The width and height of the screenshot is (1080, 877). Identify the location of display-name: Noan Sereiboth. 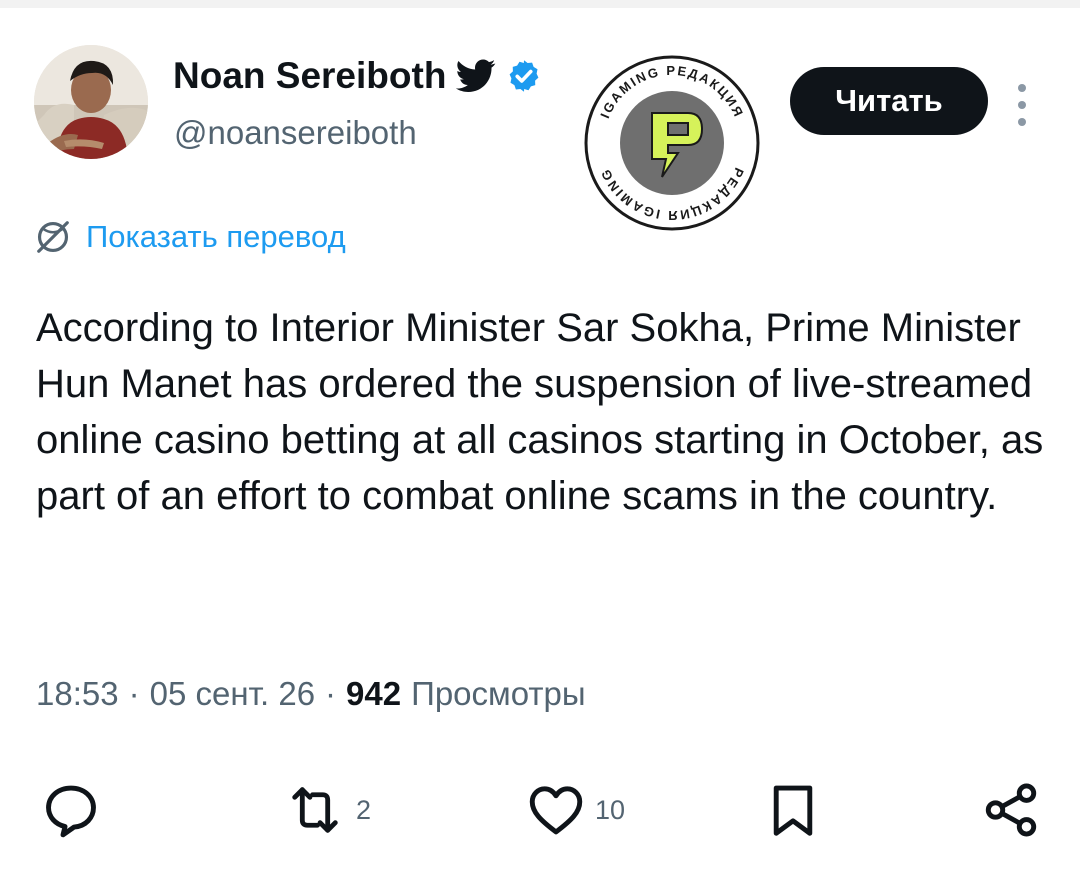
(309, 76).